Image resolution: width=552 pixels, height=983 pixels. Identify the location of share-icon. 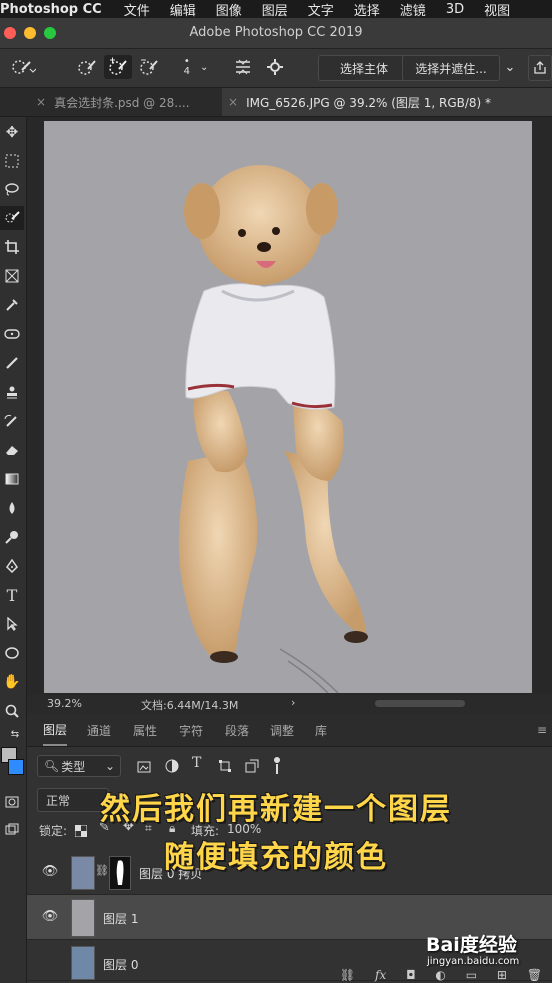
(540, 68).